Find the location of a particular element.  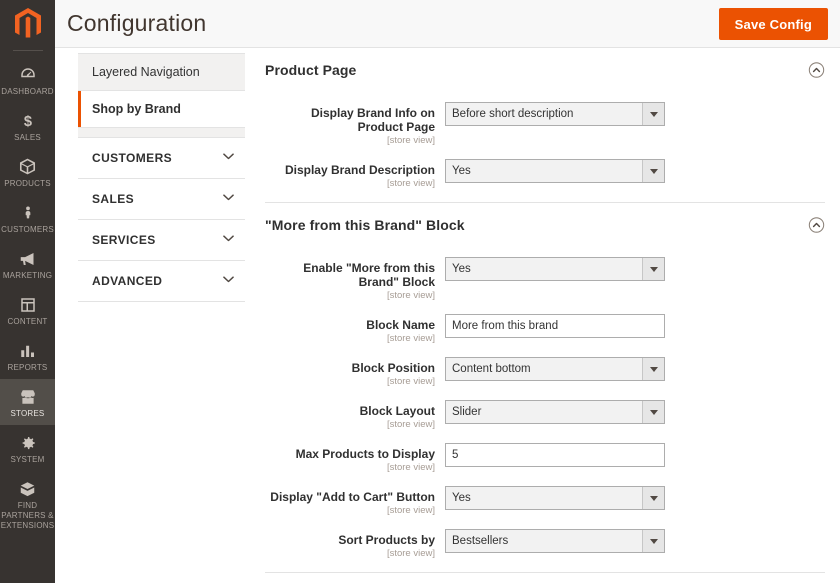

select-display-brand-info-on-product-page: Before short description is located at coordinates (555, 114).